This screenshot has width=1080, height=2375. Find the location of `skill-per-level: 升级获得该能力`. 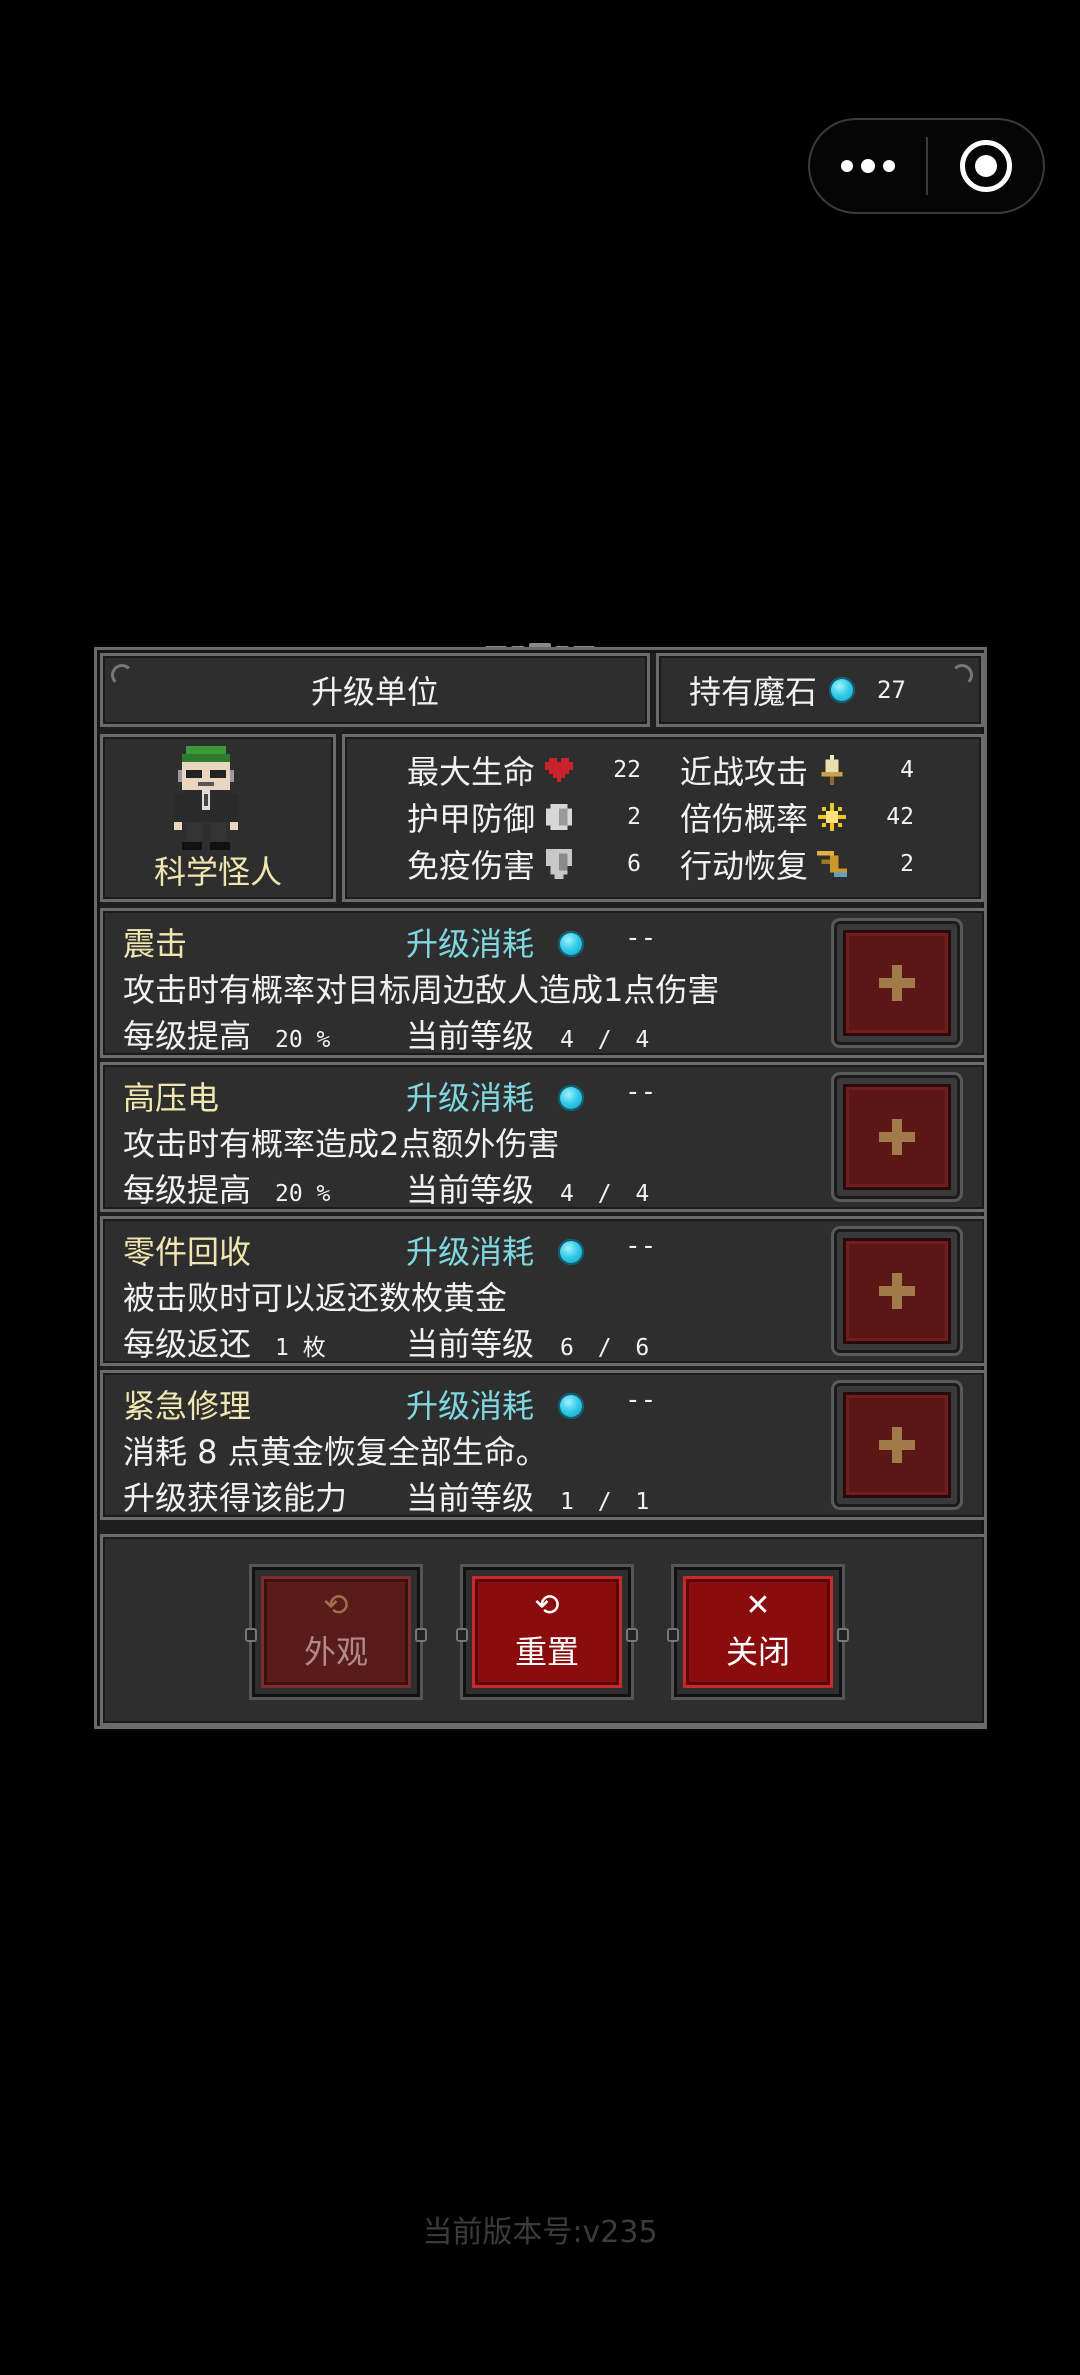

skill-per-level: 升级获得该能力 is located at coordinates (247, 1496).